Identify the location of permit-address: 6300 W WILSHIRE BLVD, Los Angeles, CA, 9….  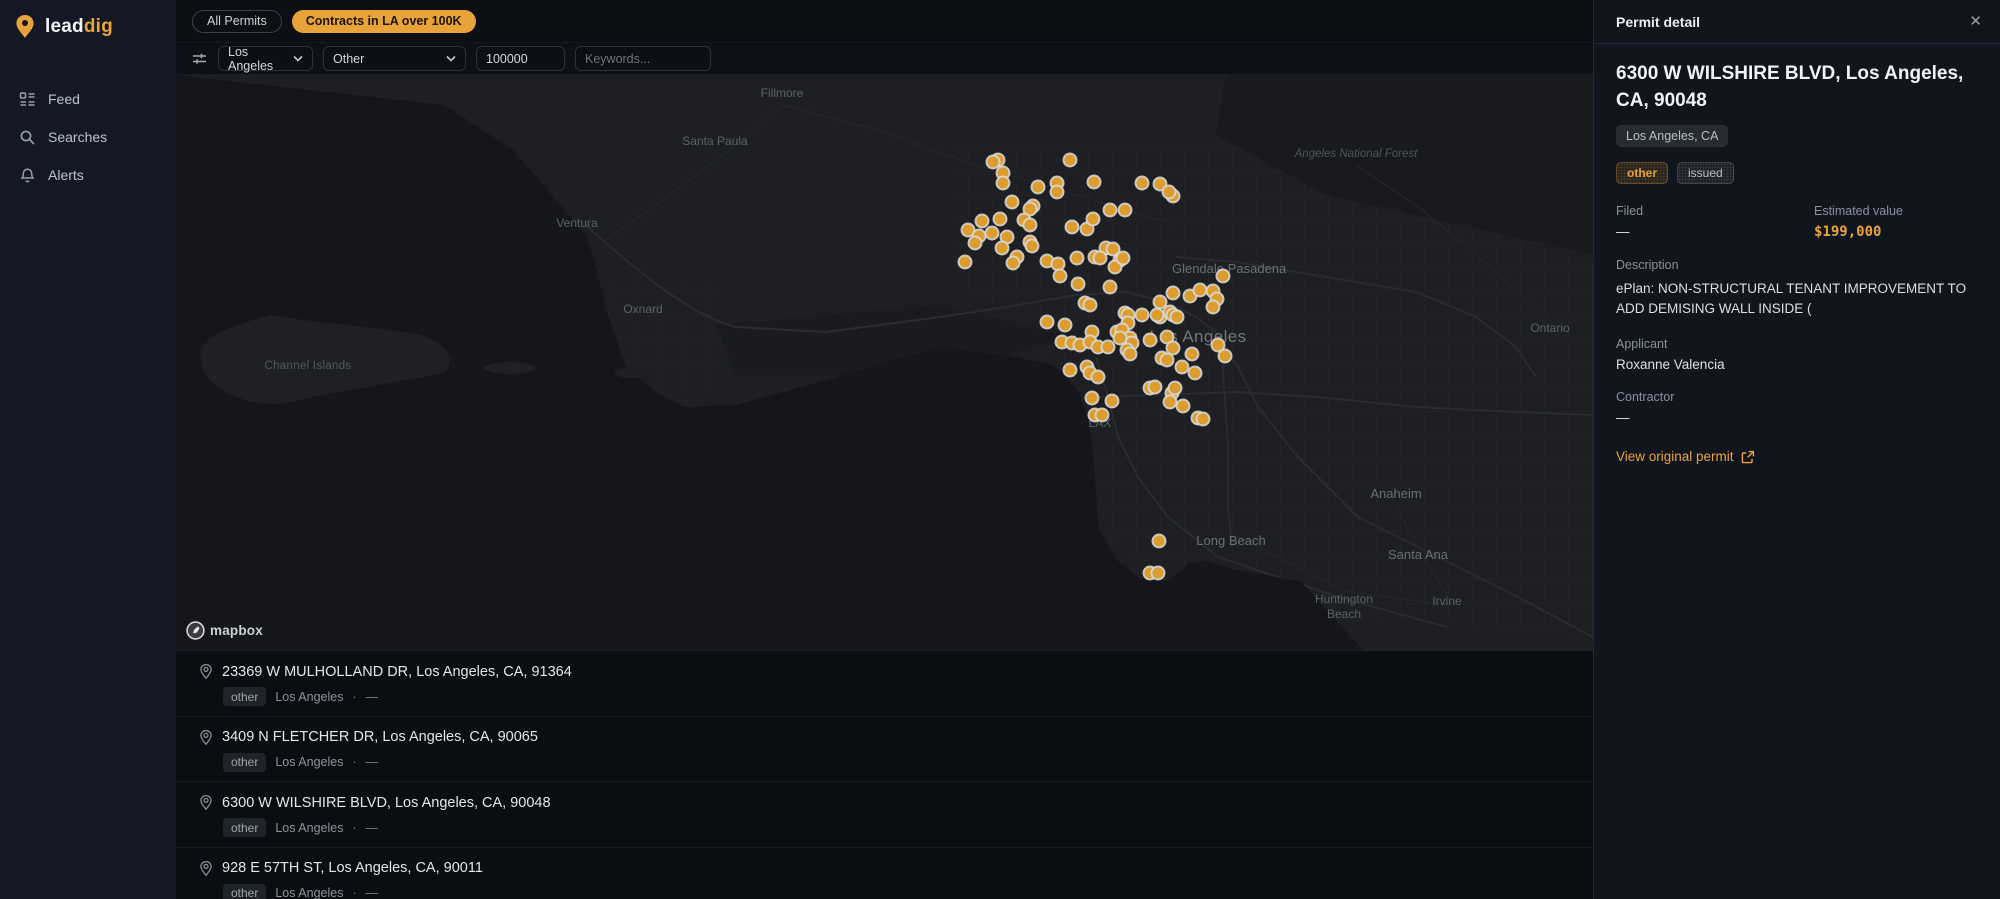
(386, 802).